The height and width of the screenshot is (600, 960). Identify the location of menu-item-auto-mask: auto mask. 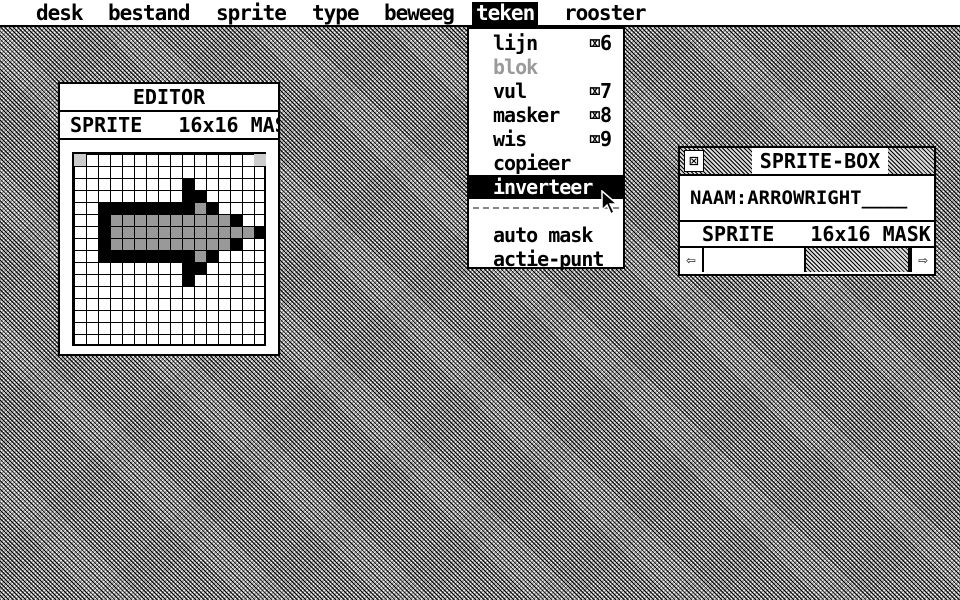
(546, 235).